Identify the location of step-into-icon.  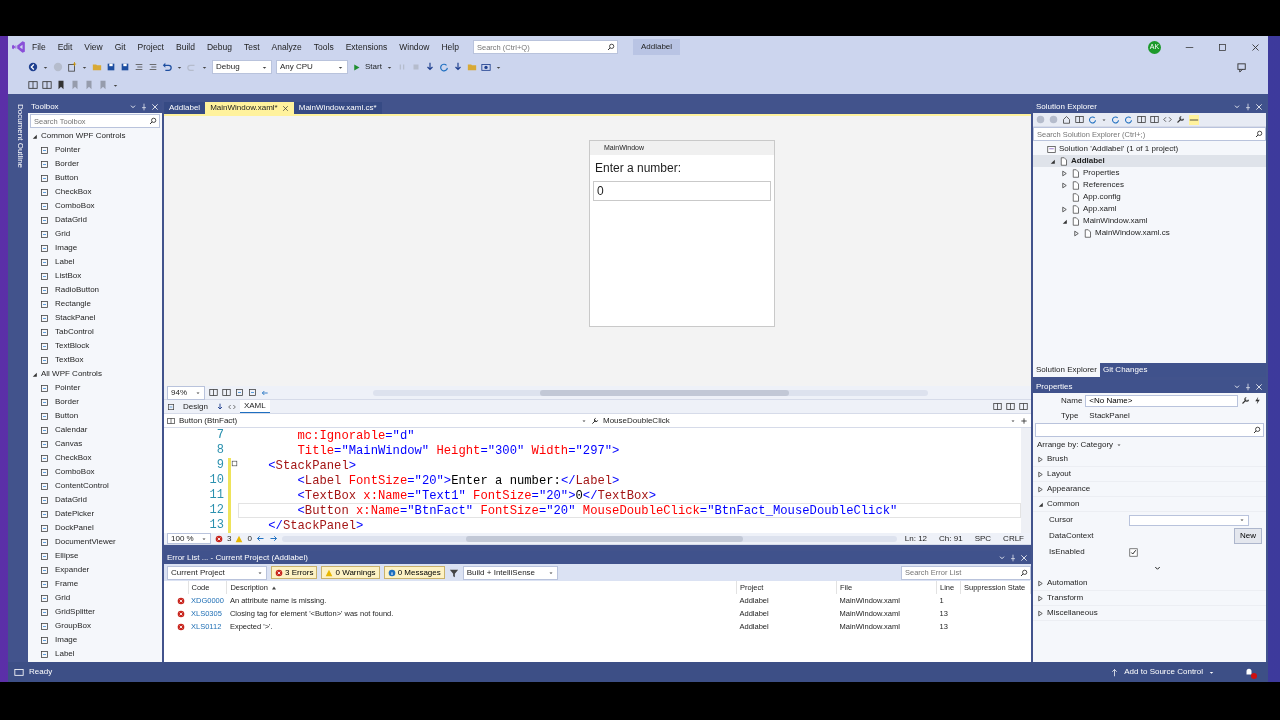
(429, 67).